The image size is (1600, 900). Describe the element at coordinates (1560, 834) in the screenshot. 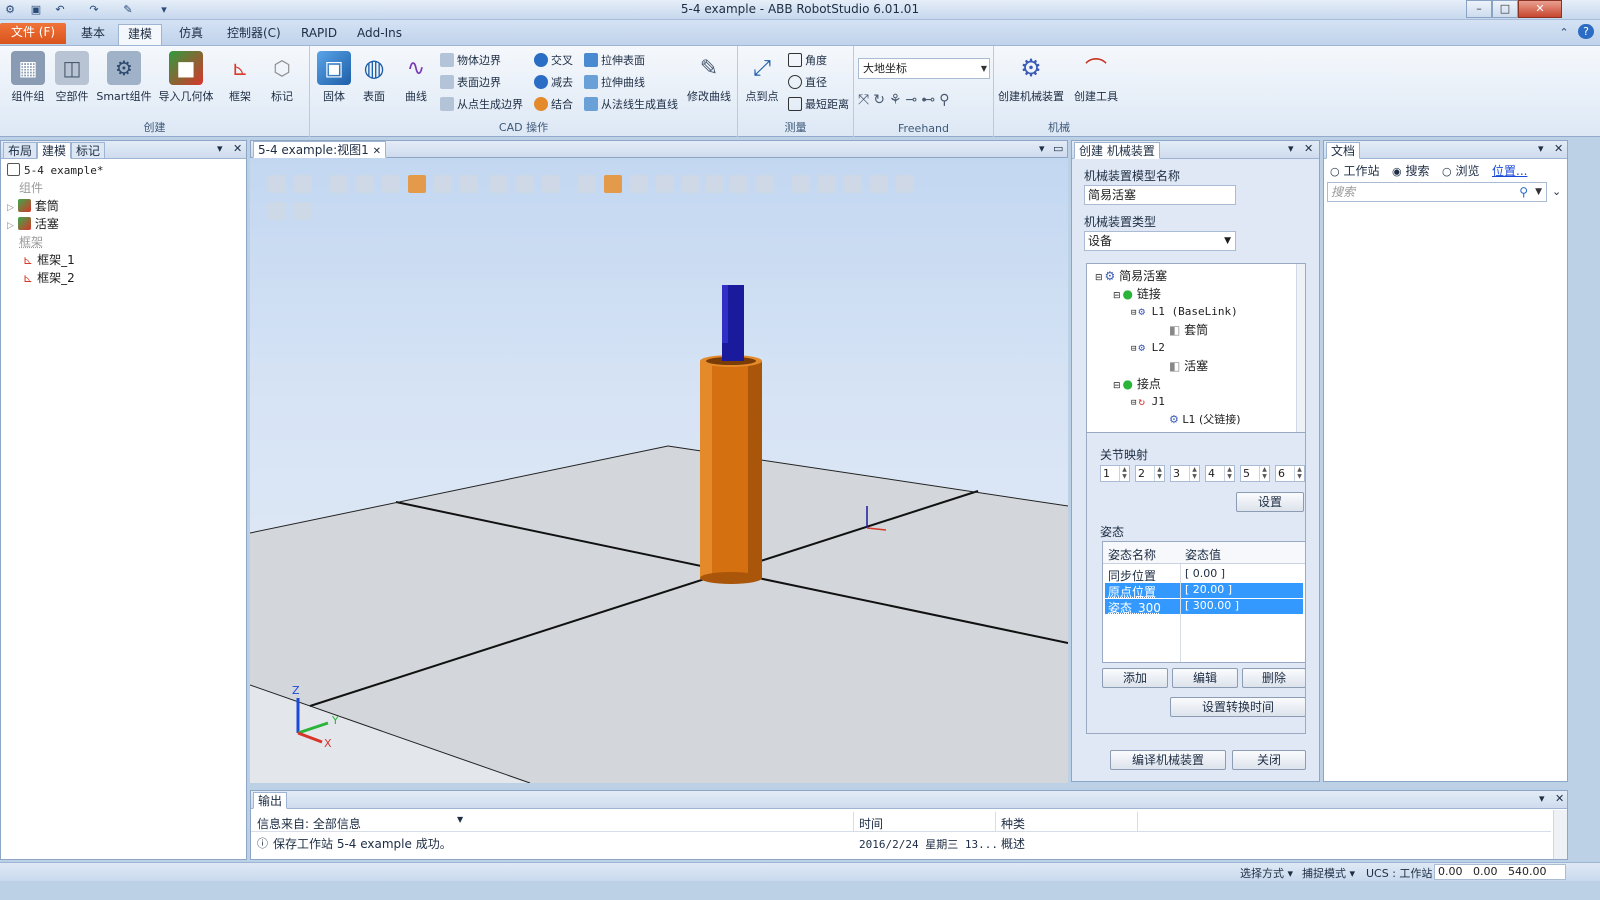

I see `output-scrollbar` at that location.